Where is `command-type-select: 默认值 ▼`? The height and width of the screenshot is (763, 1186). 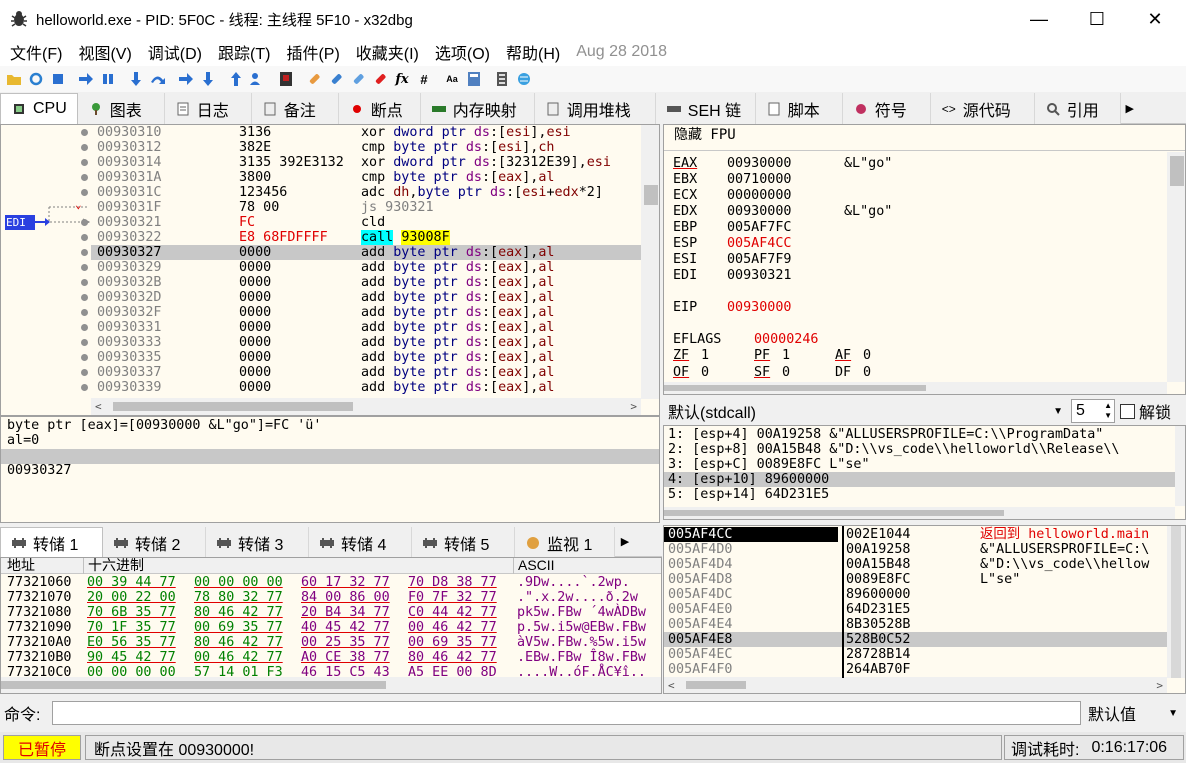
command-type-select: 默认值 ▼ is located at coordinates (1134, 713).